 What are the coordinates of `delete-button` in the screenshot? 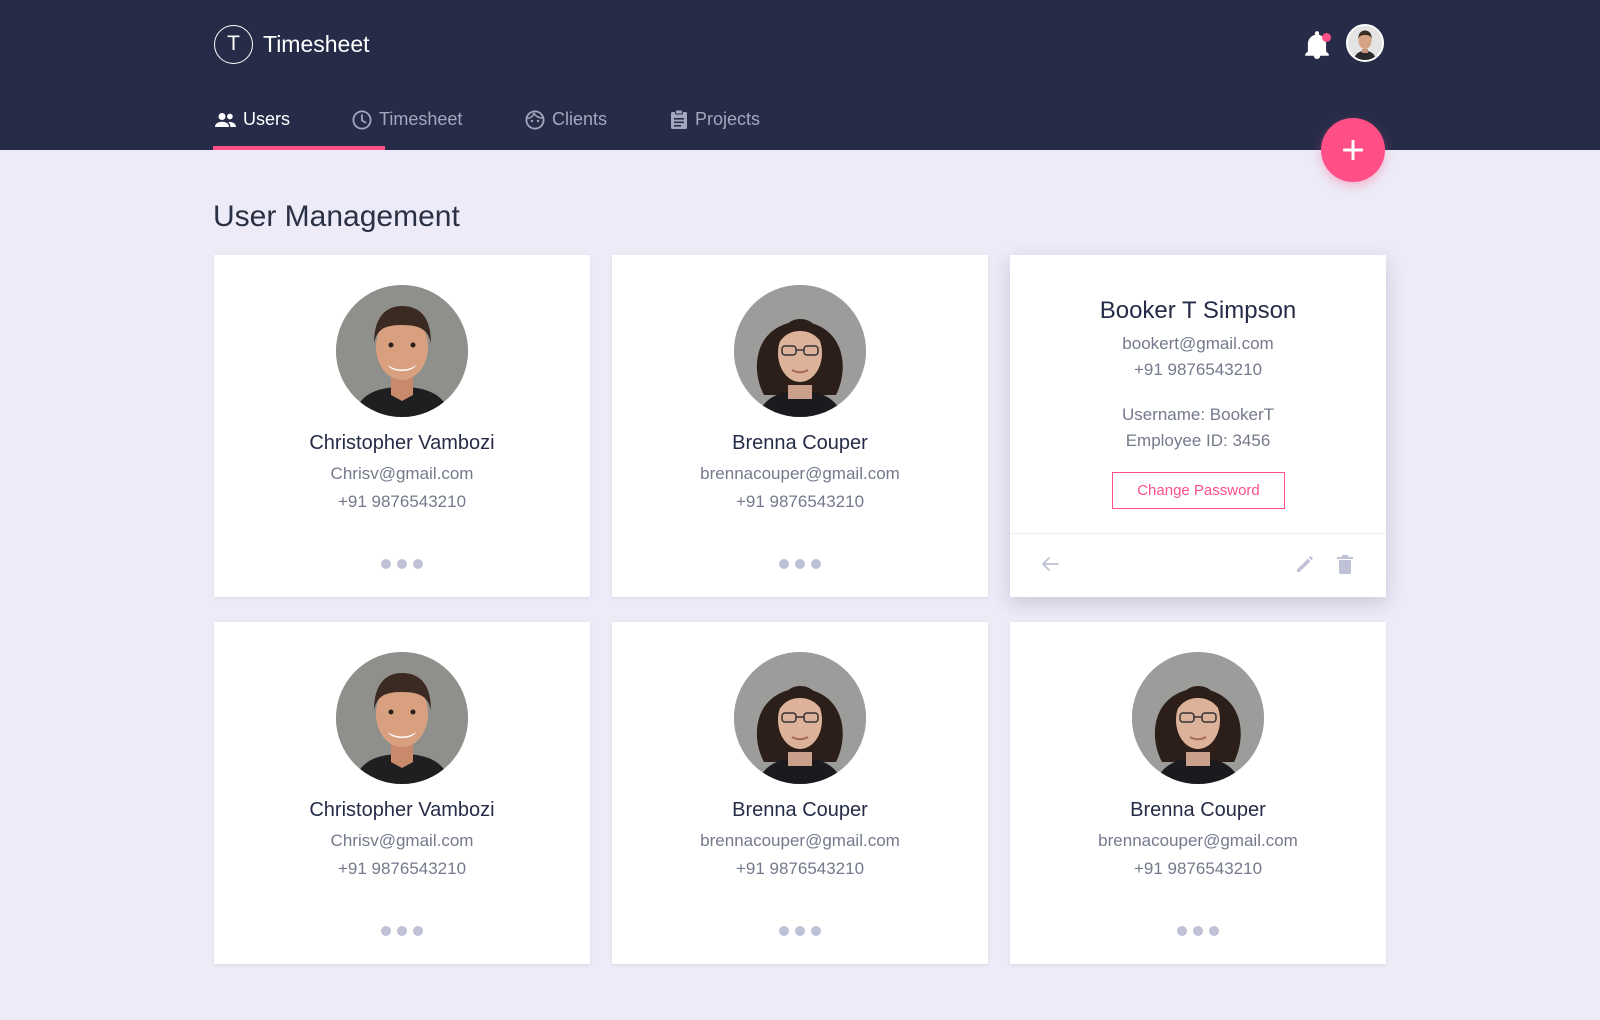 It's located at (1345, 564).